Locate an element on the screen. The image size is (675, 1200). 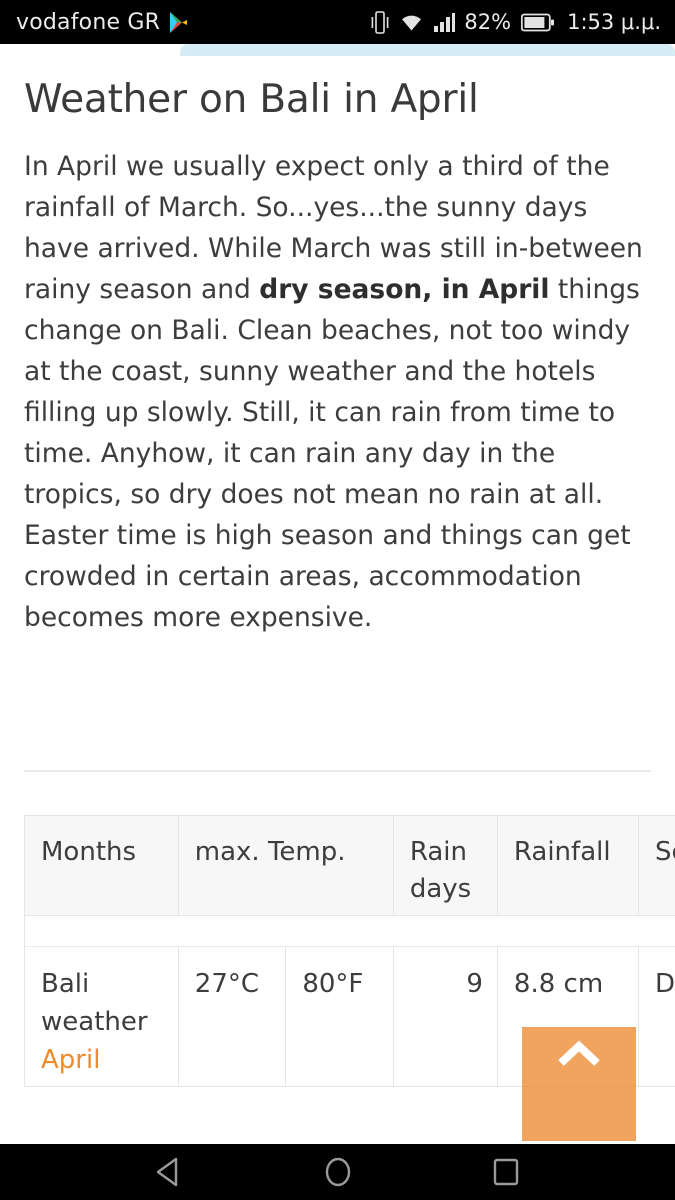
info-banner-stub is located at coordinates (427, 50).